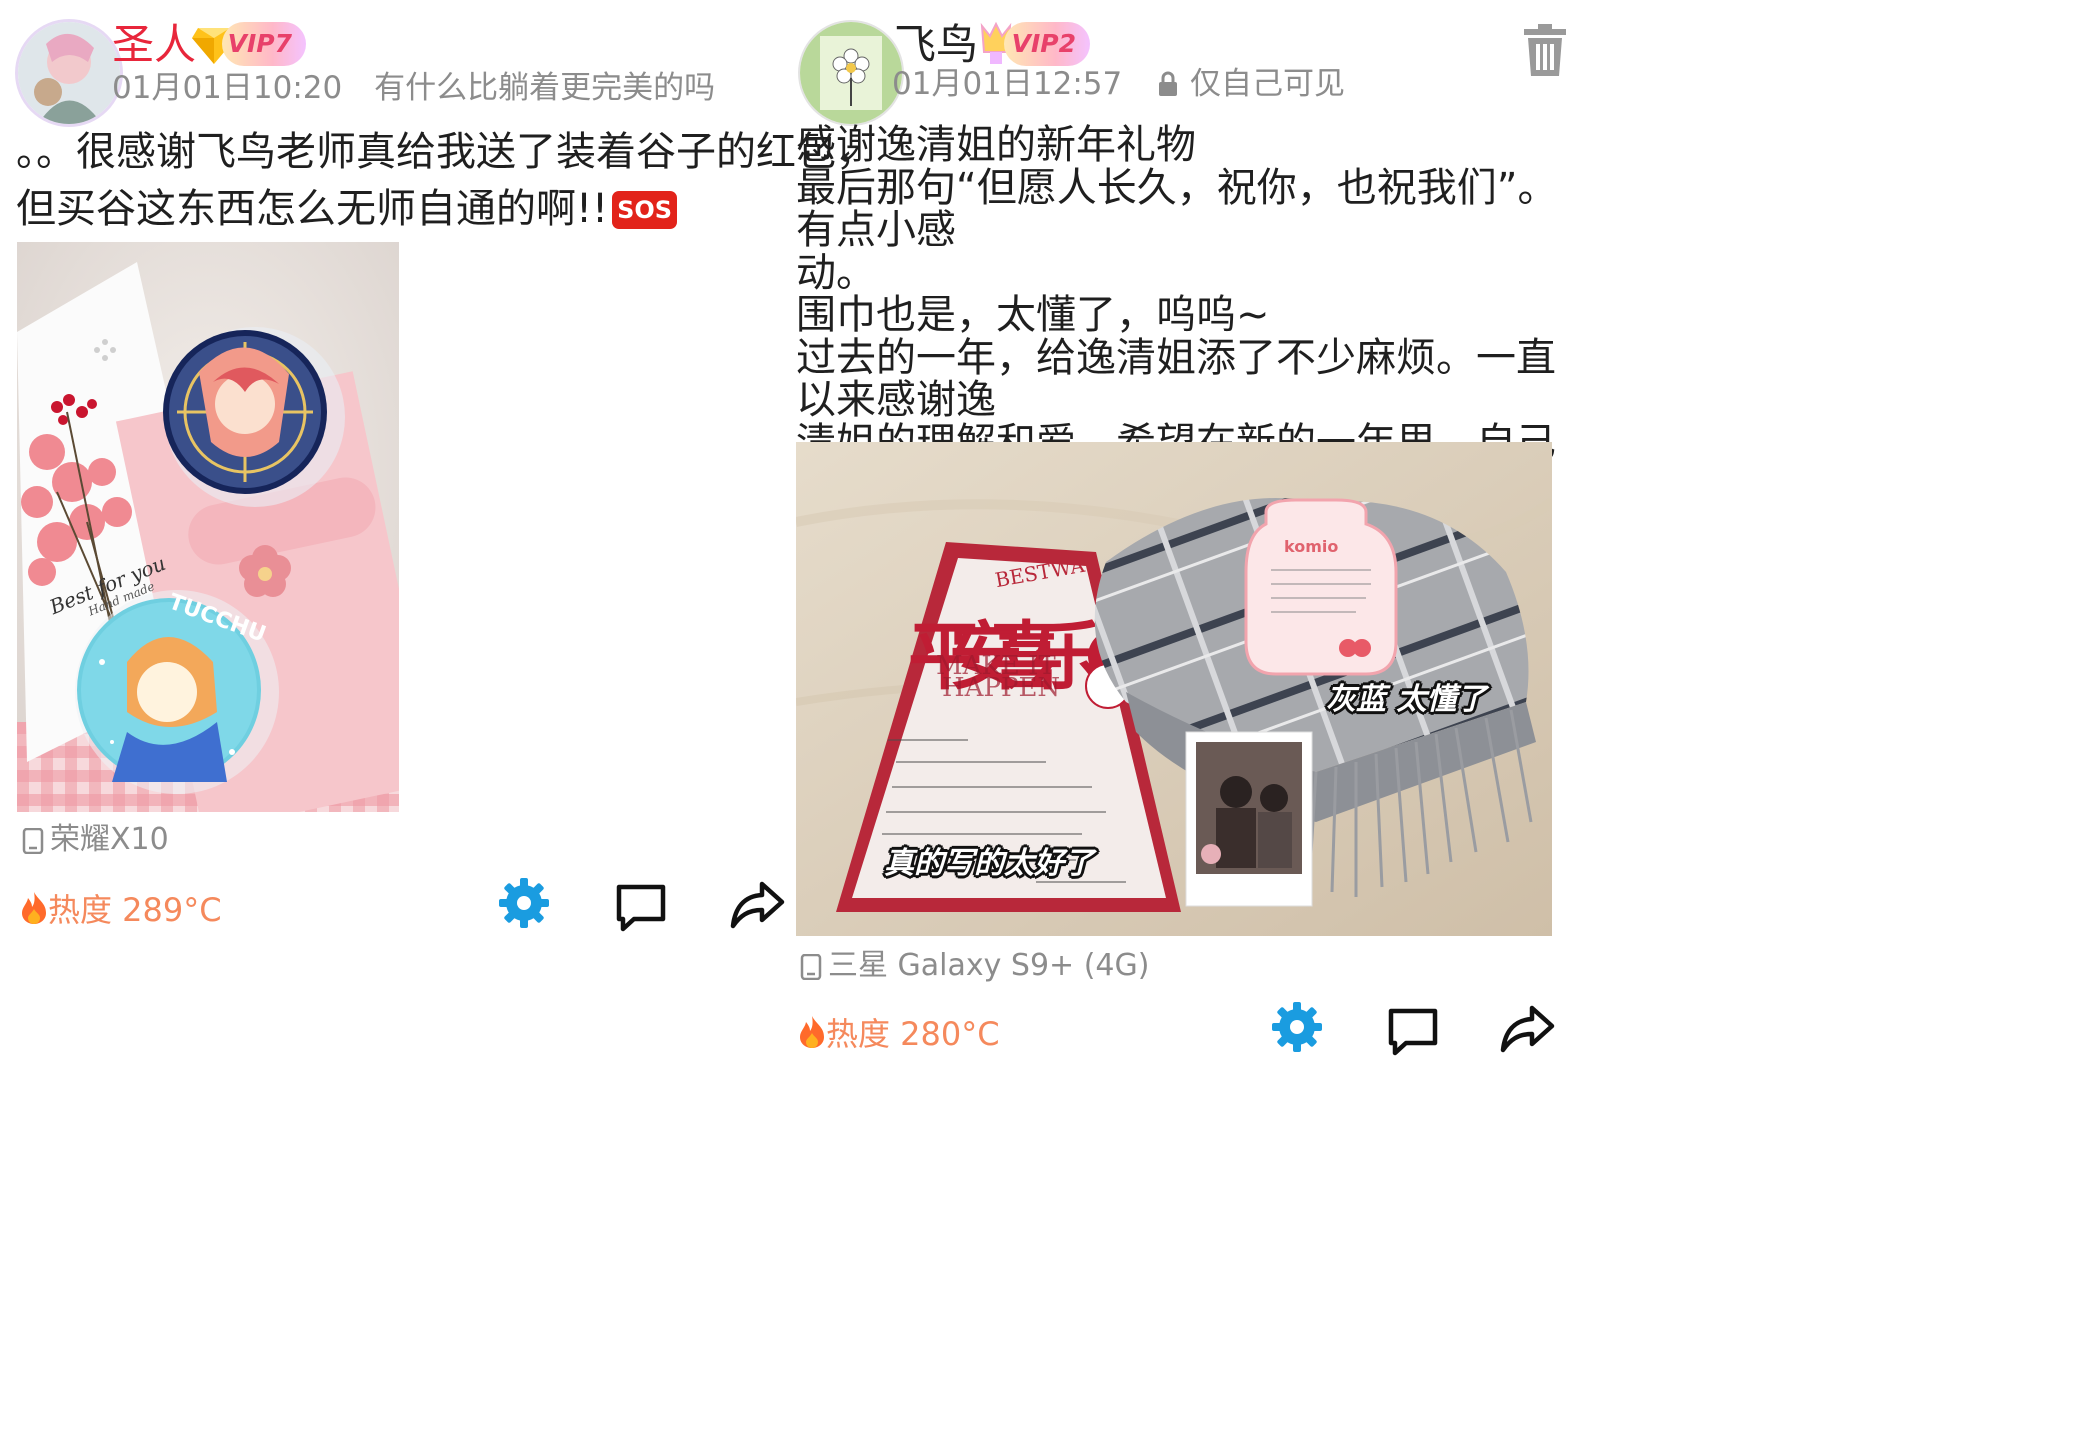 This screenshot has width=2100, height=1430. I want to click on privacy-label: 仅自己可见, so click(1267, 84).